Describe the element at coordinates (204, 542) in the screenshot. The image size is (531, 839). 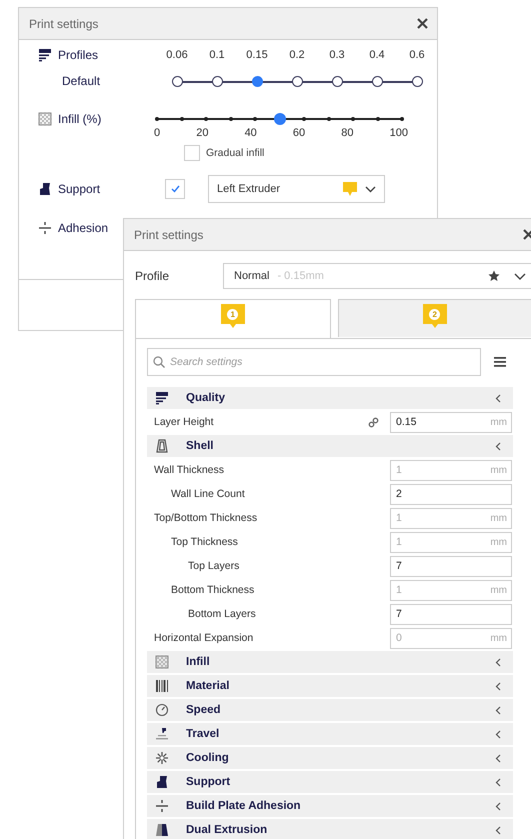
I see `setting-label: Top Thickness` at that location.